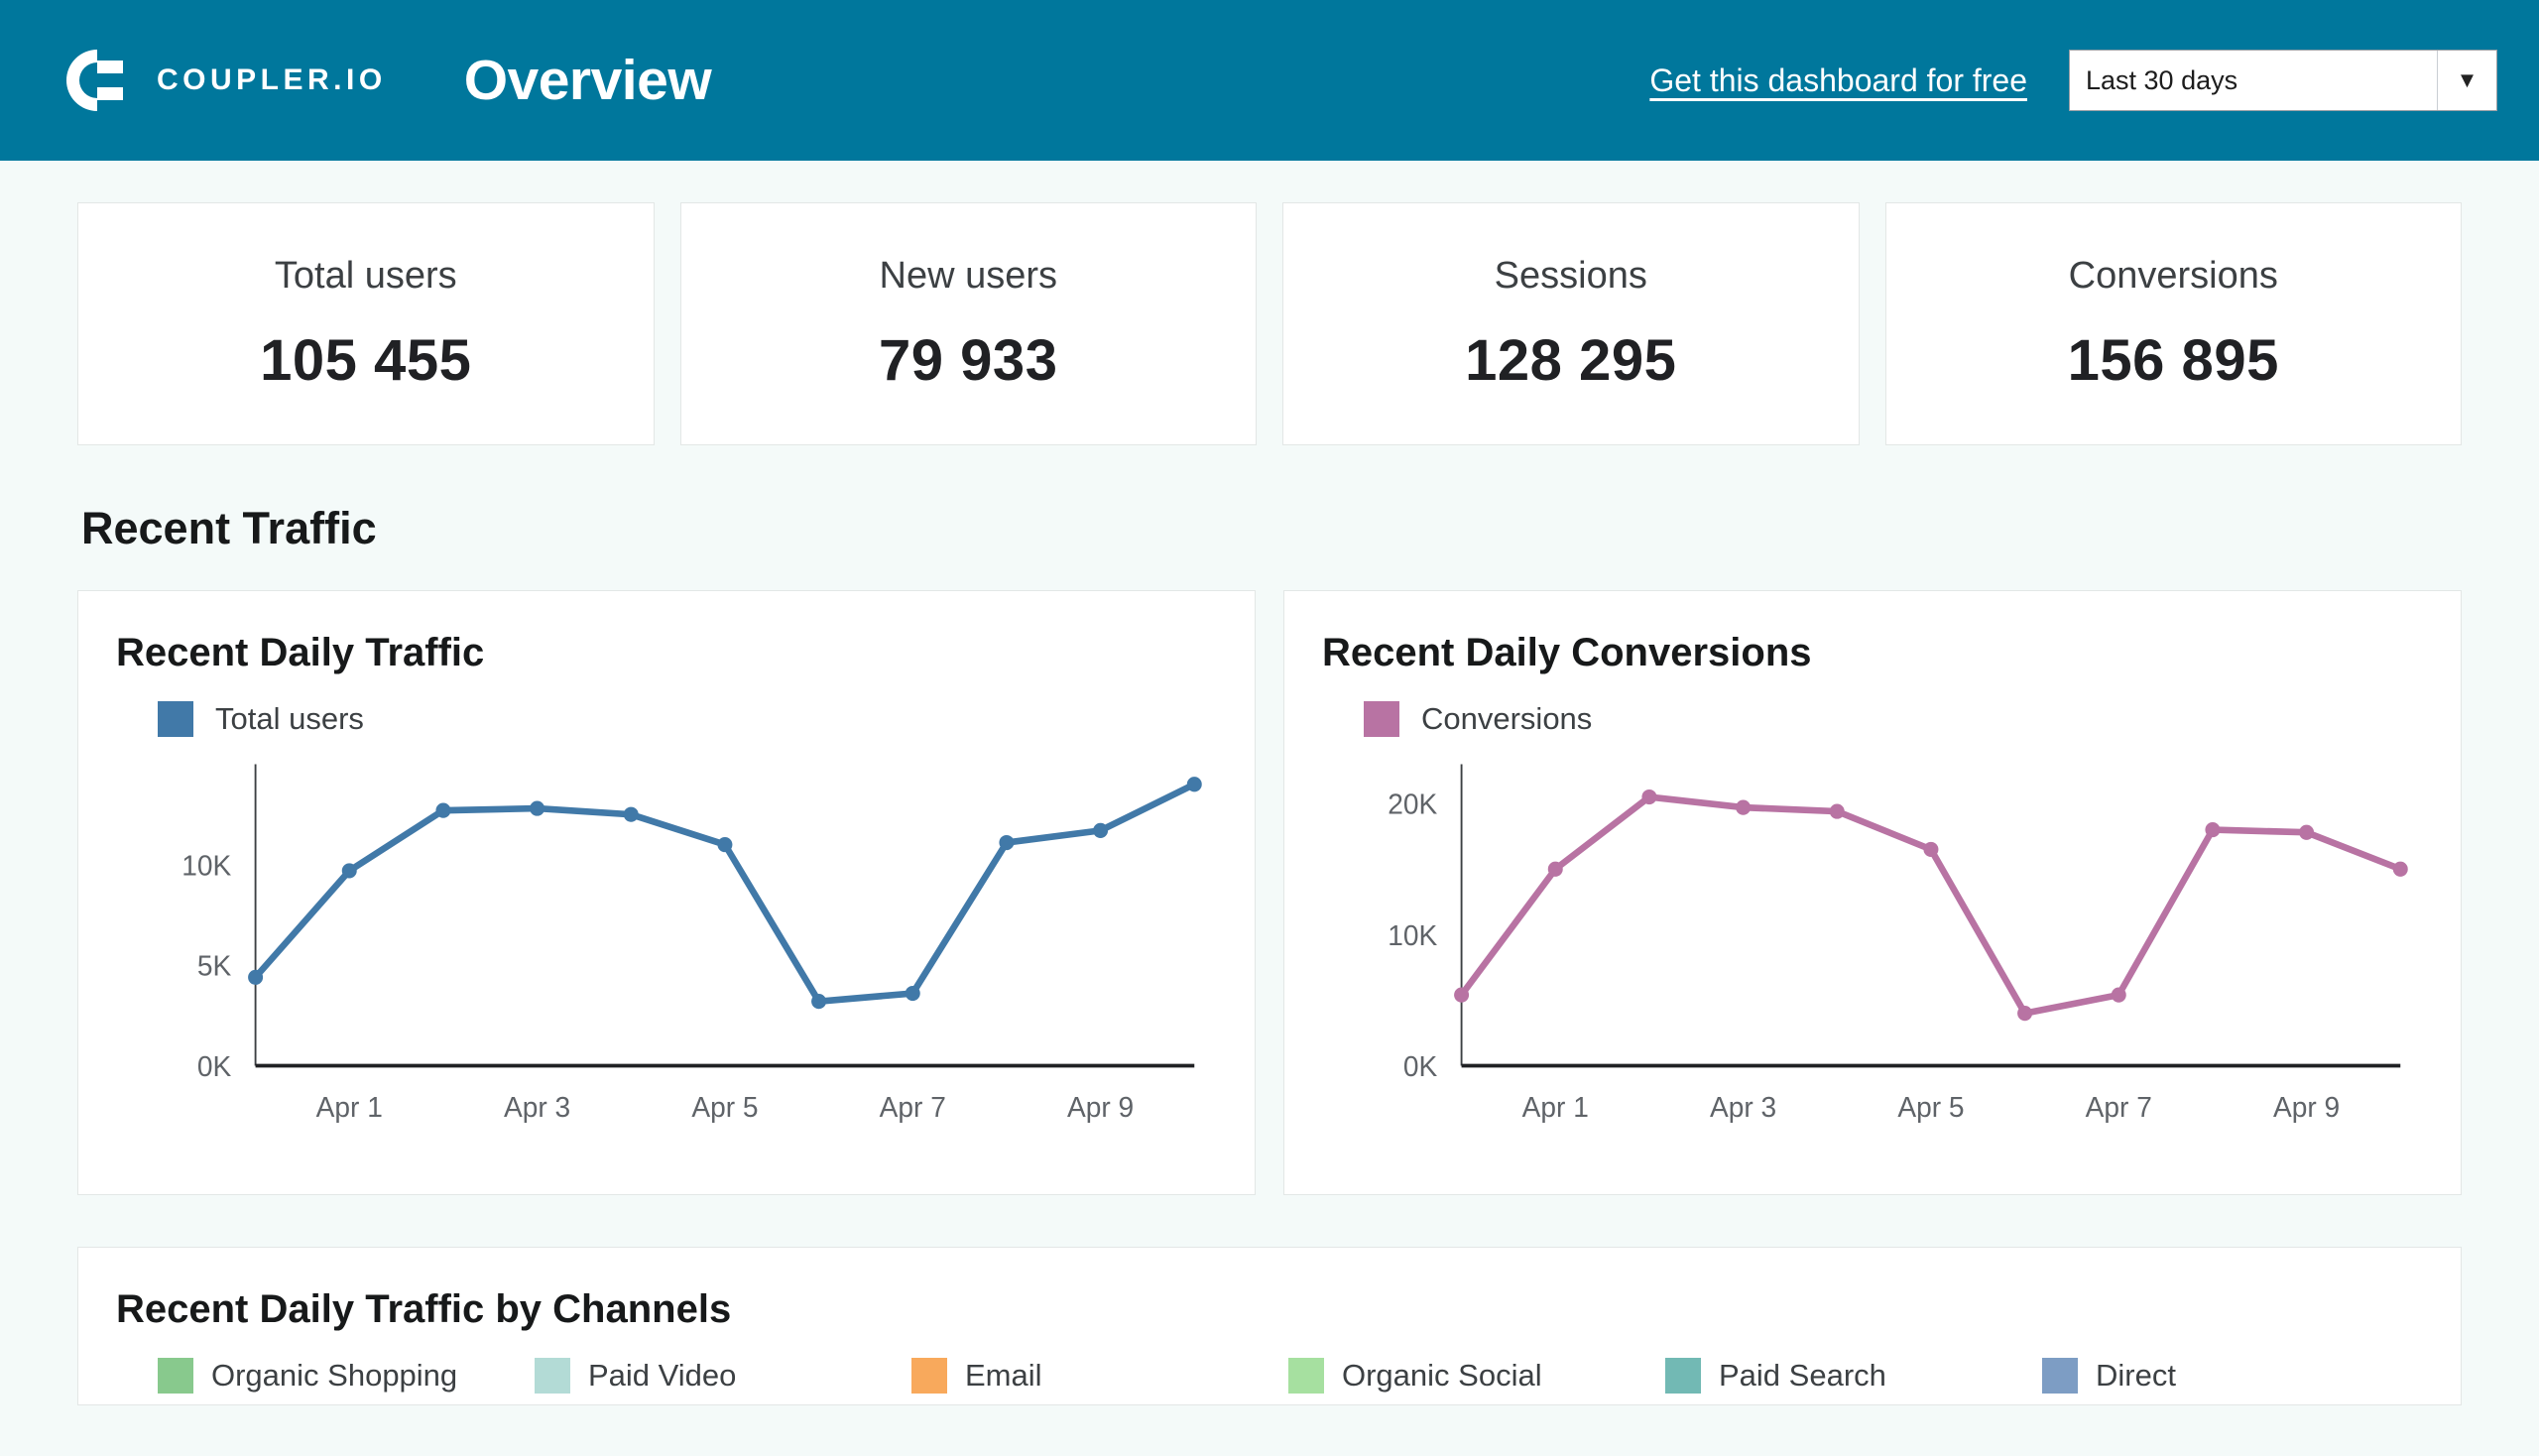 The height and width of the screenshot is (1456, 2539). Describe the element at coordinates (366, 275) in the screenshot. I see `kpi-label: Total users` at that location.